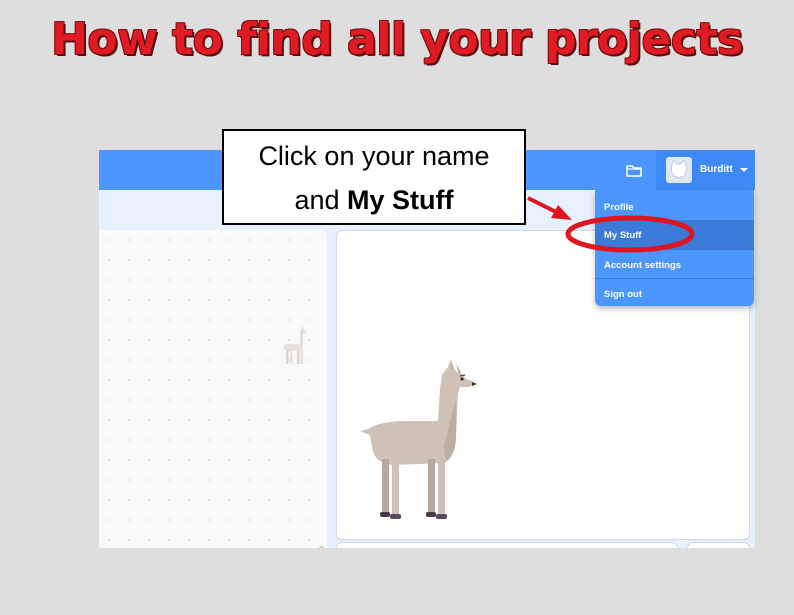 Image resolution: width=794 pixels, height=615 pixels. I want to click on slide-title: How to find all your projects, so click(397, 39).